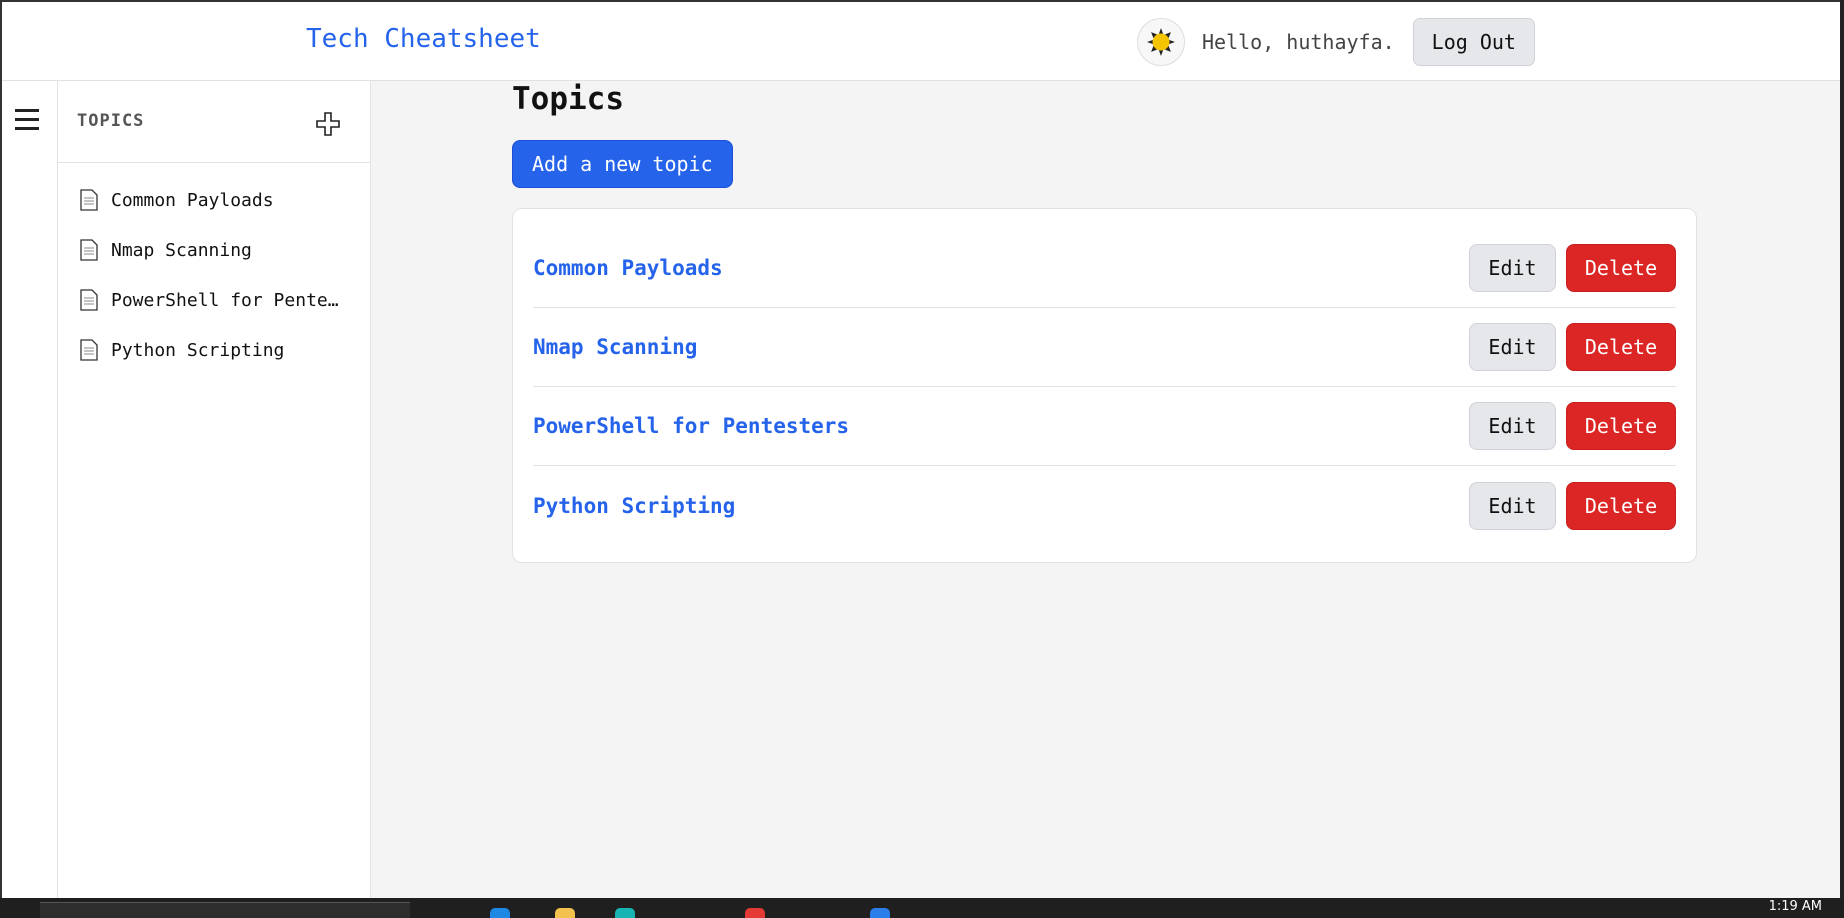 Image resolution: width=1844 pixels, height=918 pixels. I want to click on page-title: Topics, so click(568, 99).